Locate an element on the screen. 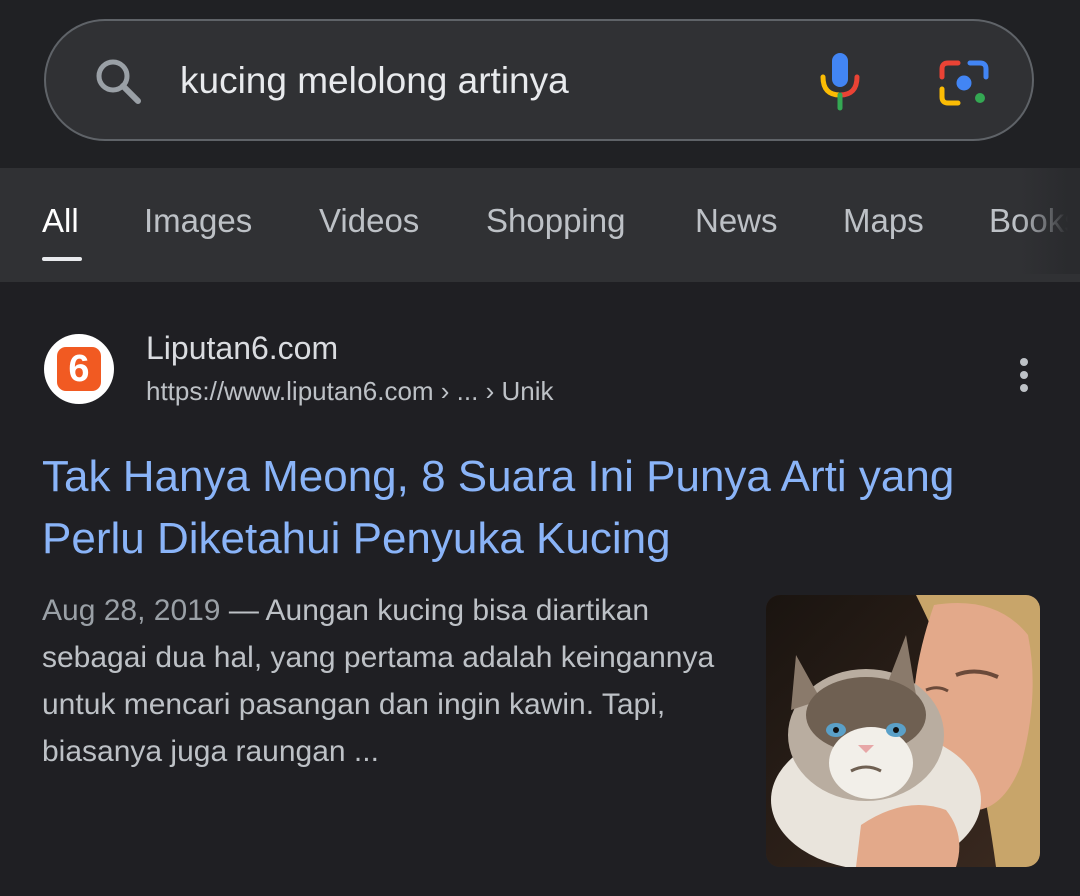  active-tab-indicator is located at coordinates (62, 259).